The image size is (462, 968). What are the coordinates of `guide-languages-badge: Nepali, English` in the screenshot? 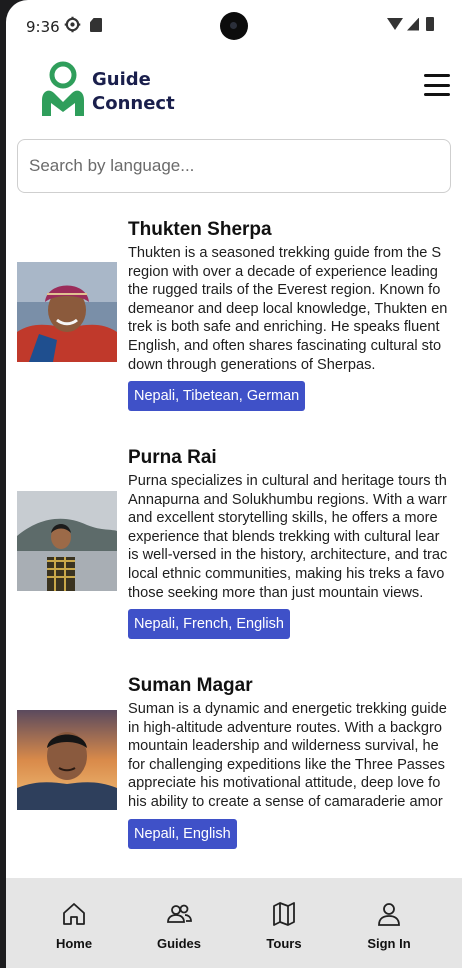 It's located at (182, 833).